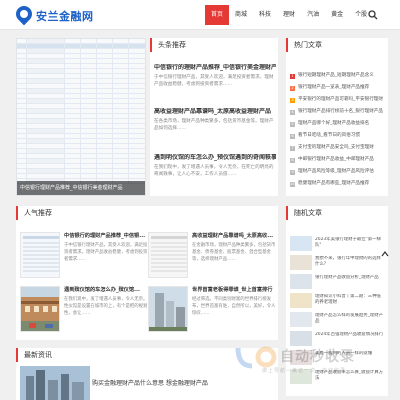  What do you see at coordinates (24, 14) in the screenshot?
I see `logo-mark-icon` at bounding box center [24, 14].